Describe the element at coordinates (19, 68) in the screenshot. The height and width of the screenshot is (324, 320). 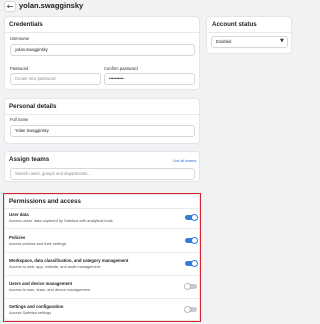
I see `password-label: Password` at that location.